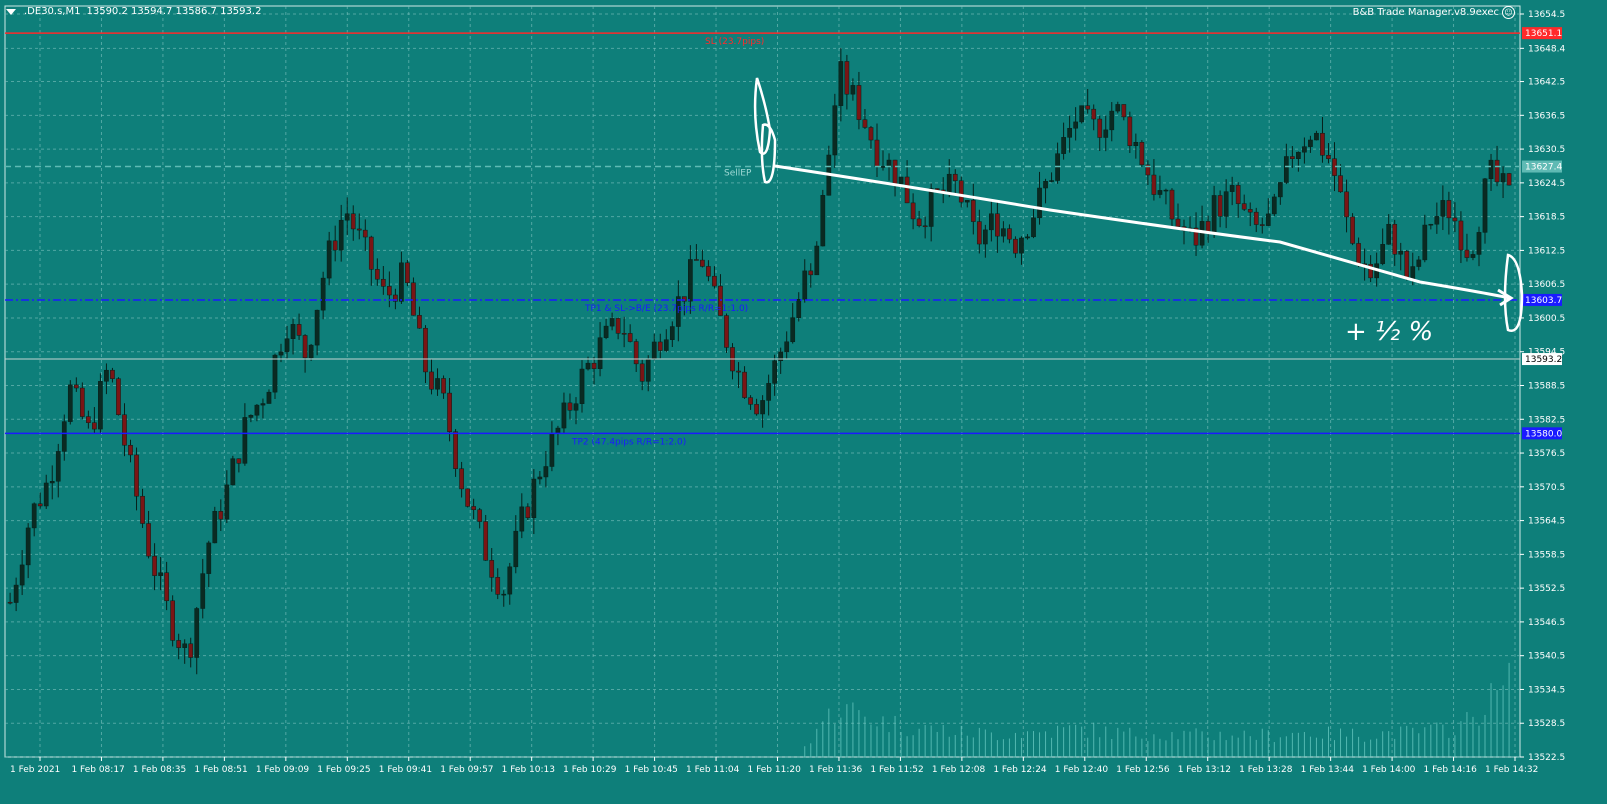  I want to click on dropdown-arrow-icon, so click(11, 11).